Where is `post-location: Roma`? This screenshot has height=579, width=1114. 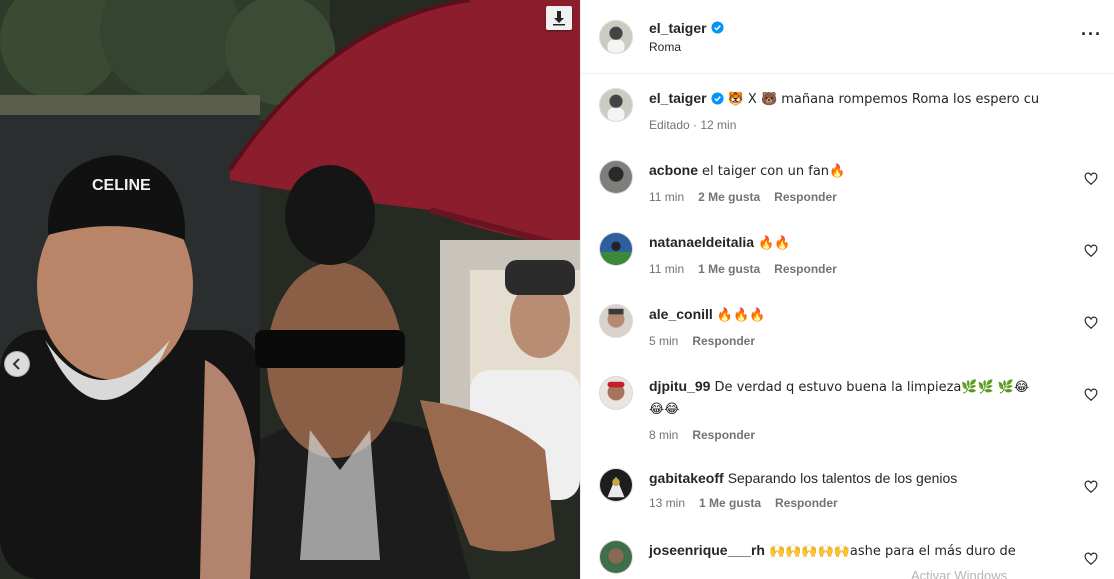 post-location: Roma is located at coordinates (686, 47).